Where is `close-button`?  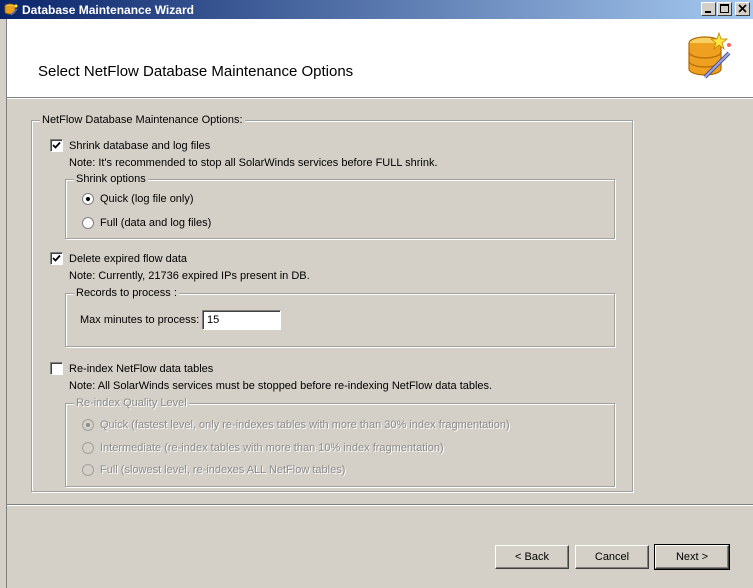 close-button is located at coordinates (742, 9).